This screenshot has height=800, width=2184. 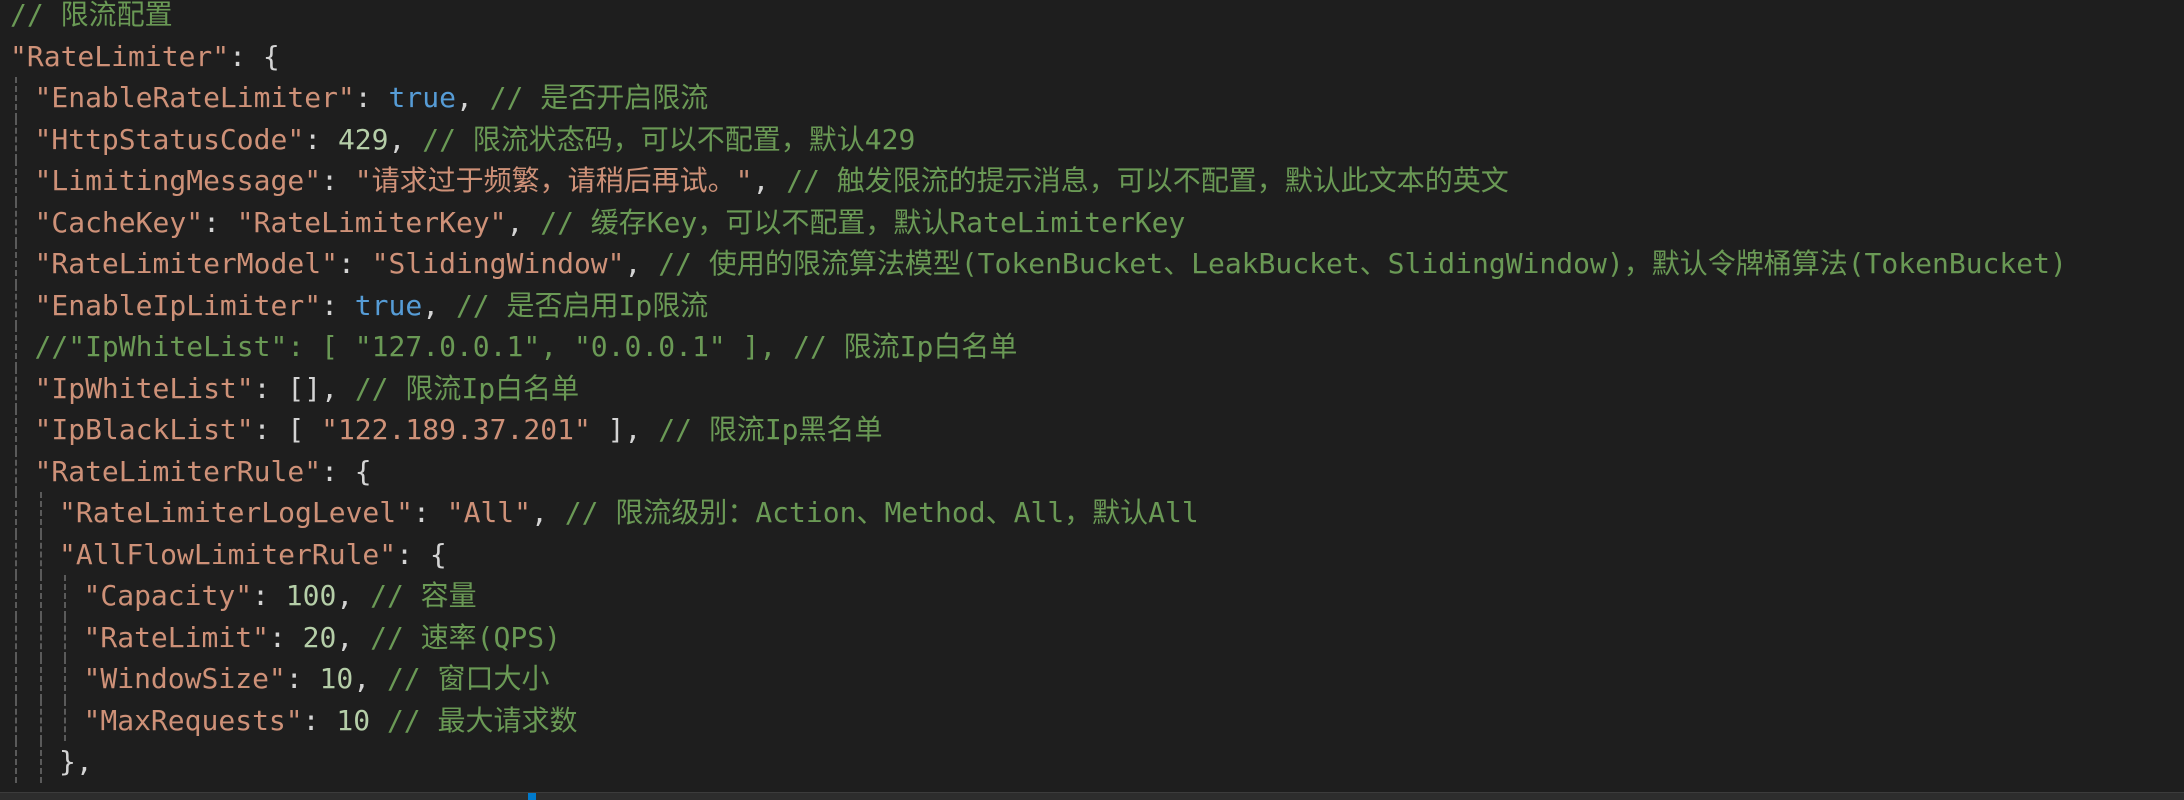 I want to click on code-token: "MaxRequests", so click(x=193, y=720).